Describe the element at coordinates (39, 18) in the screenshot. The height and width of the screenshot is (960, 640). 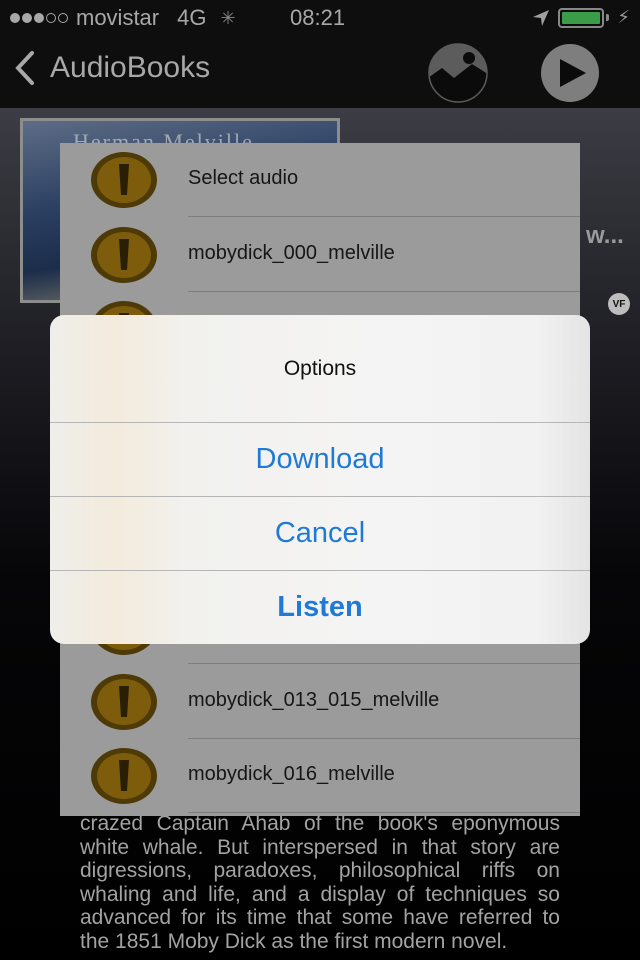
I see `signal-strength-icon` at that location.